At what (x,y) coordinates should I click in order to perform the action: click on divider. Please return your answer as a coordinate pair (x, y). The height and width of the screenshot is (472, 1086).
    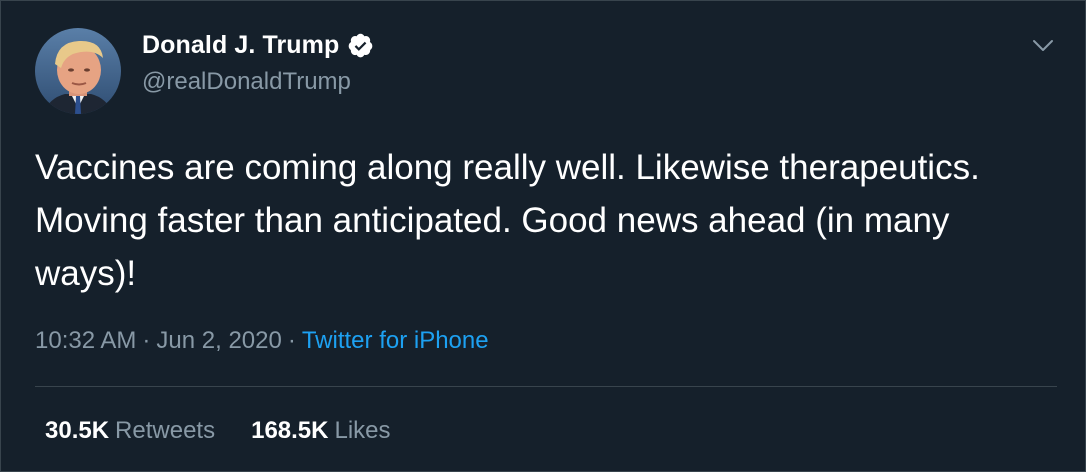
    Looking at the image, I should click on (546, 386).